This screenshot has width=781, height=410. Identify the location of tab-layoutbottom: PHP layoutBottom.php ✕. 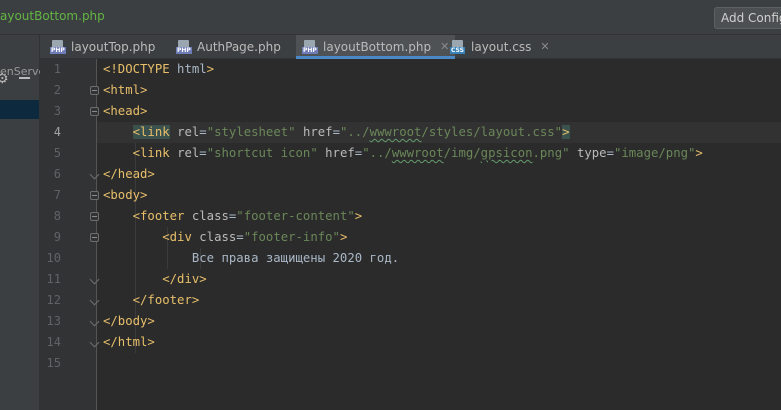
(376, 47).